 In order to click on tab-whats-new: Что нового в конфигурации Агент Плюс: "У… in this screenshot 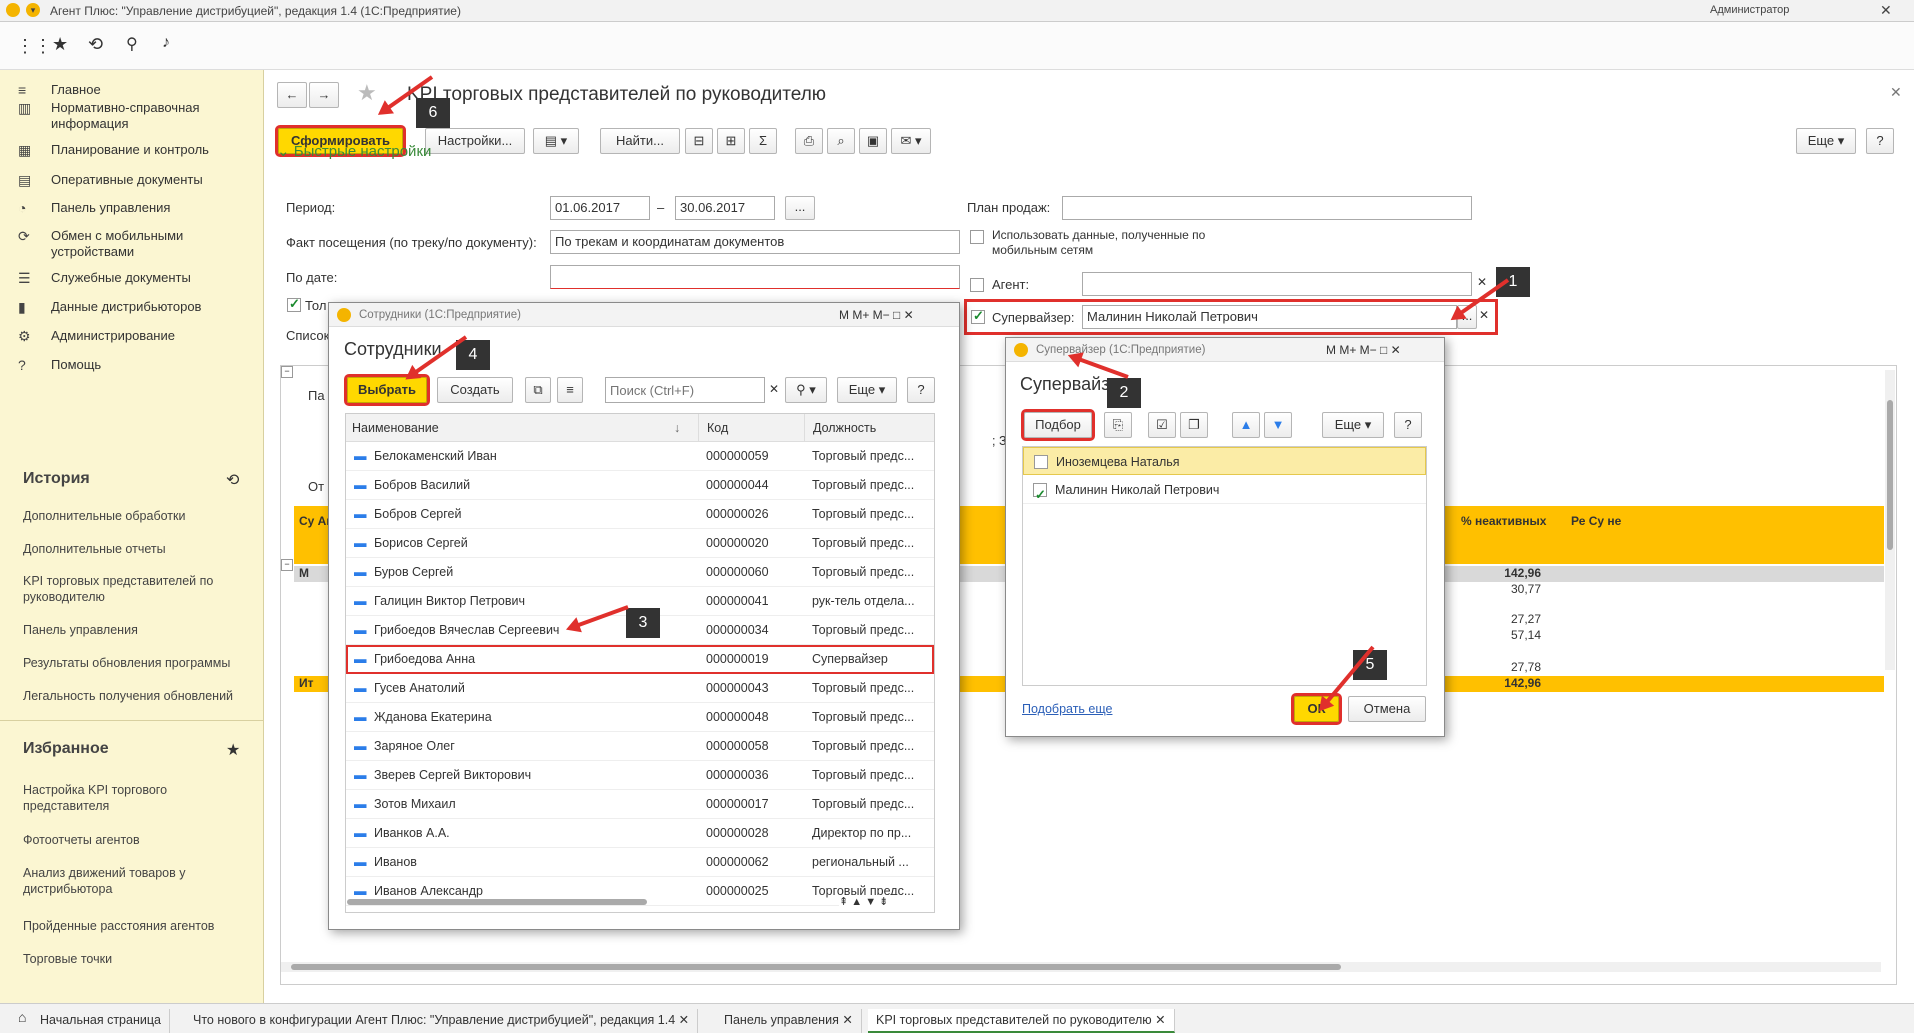, I will do `click(442, 1021)`.